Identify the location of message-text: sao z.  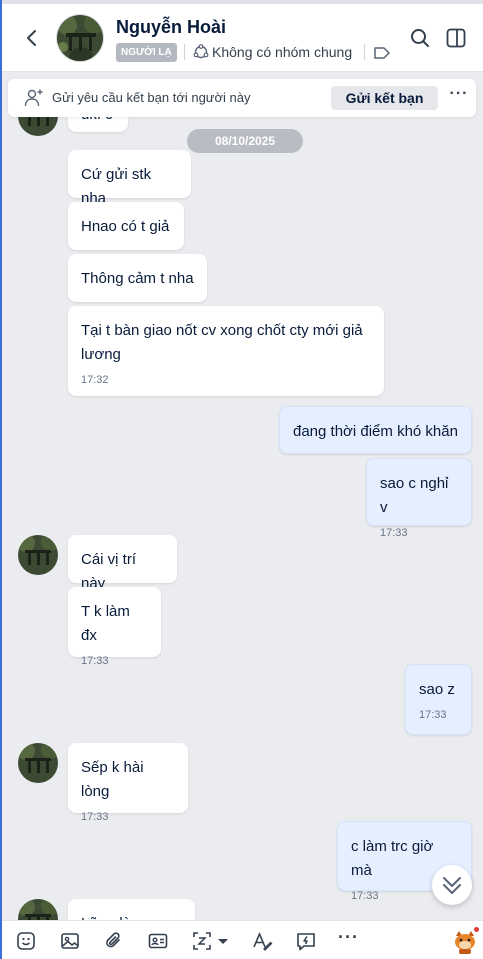
(437, 689).